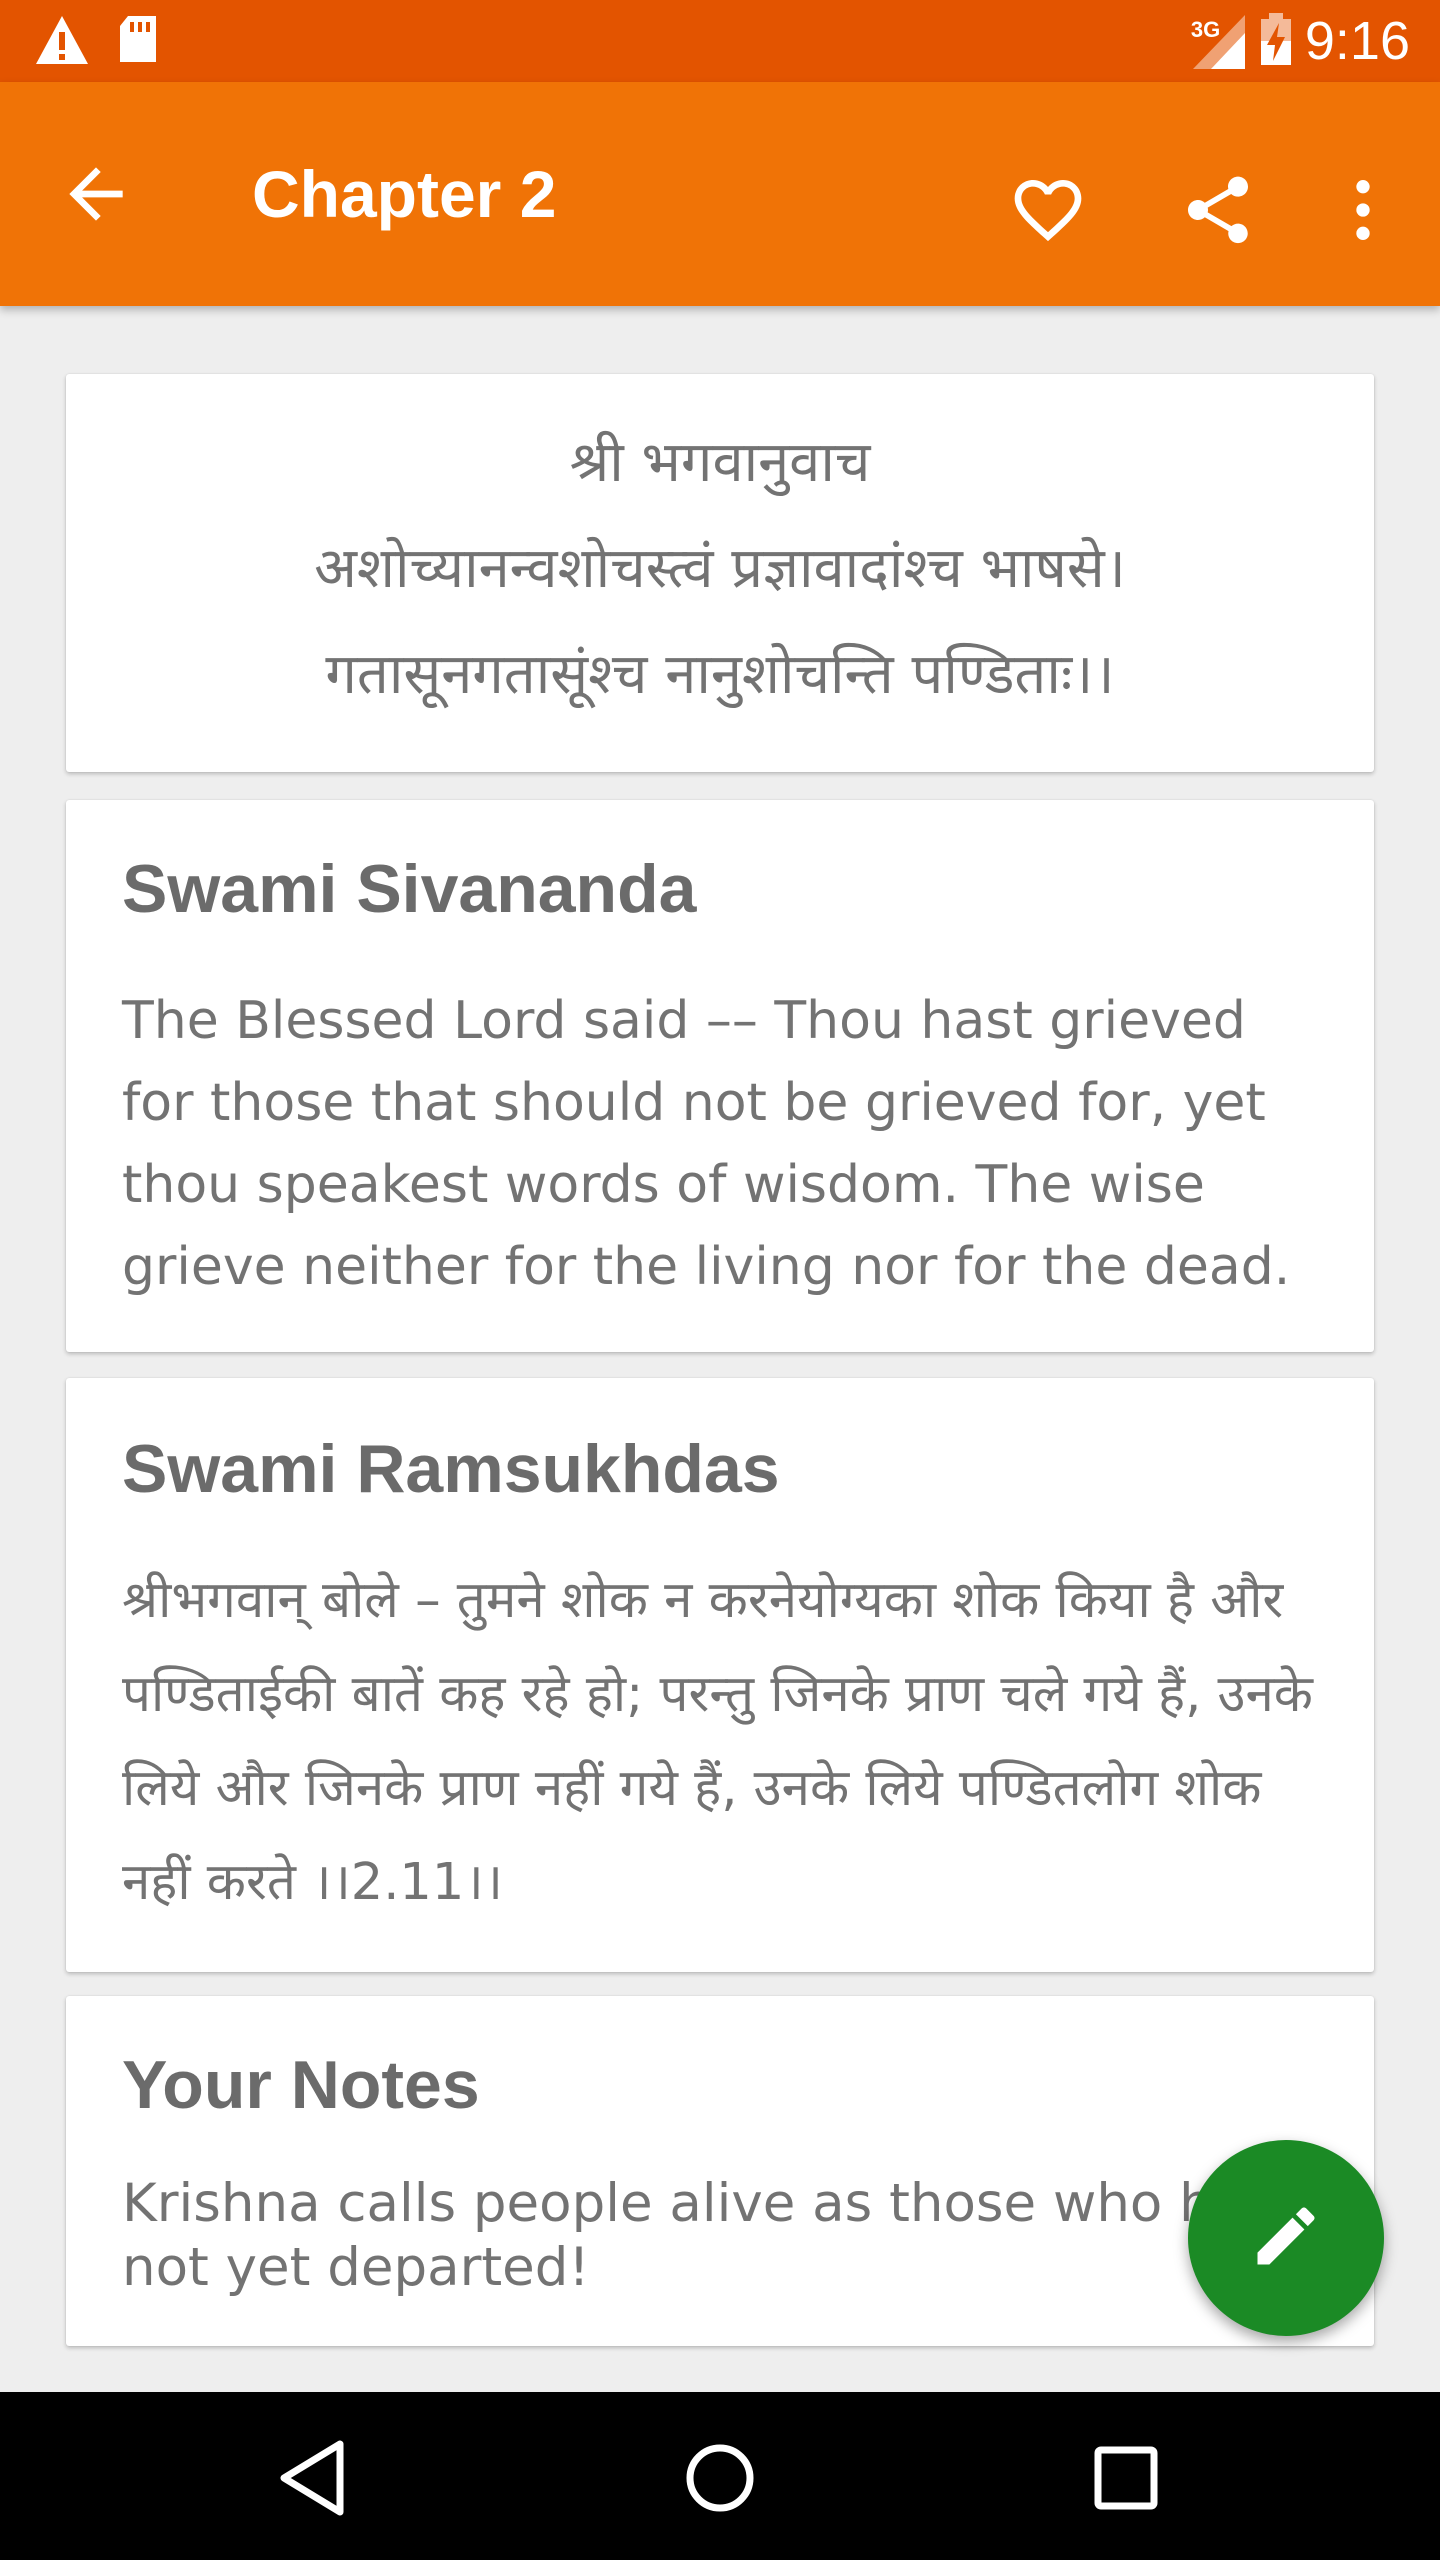 Image resolution: width=1440 pixels, height=2560 pixels. What do you see at coordinates (316, 2478) in the screenshot?
I see `nav-back-icon` at bounding box center [316, 2478].